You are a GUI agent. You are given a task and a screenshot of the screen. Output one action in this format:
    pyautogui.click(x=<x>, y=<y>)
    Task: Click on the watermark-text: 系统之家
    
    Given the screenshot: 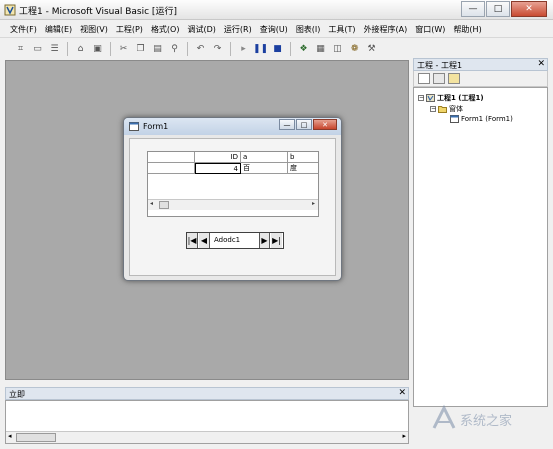 What is the action you would take?
    pyautogui.click(x=486, y=421)
    